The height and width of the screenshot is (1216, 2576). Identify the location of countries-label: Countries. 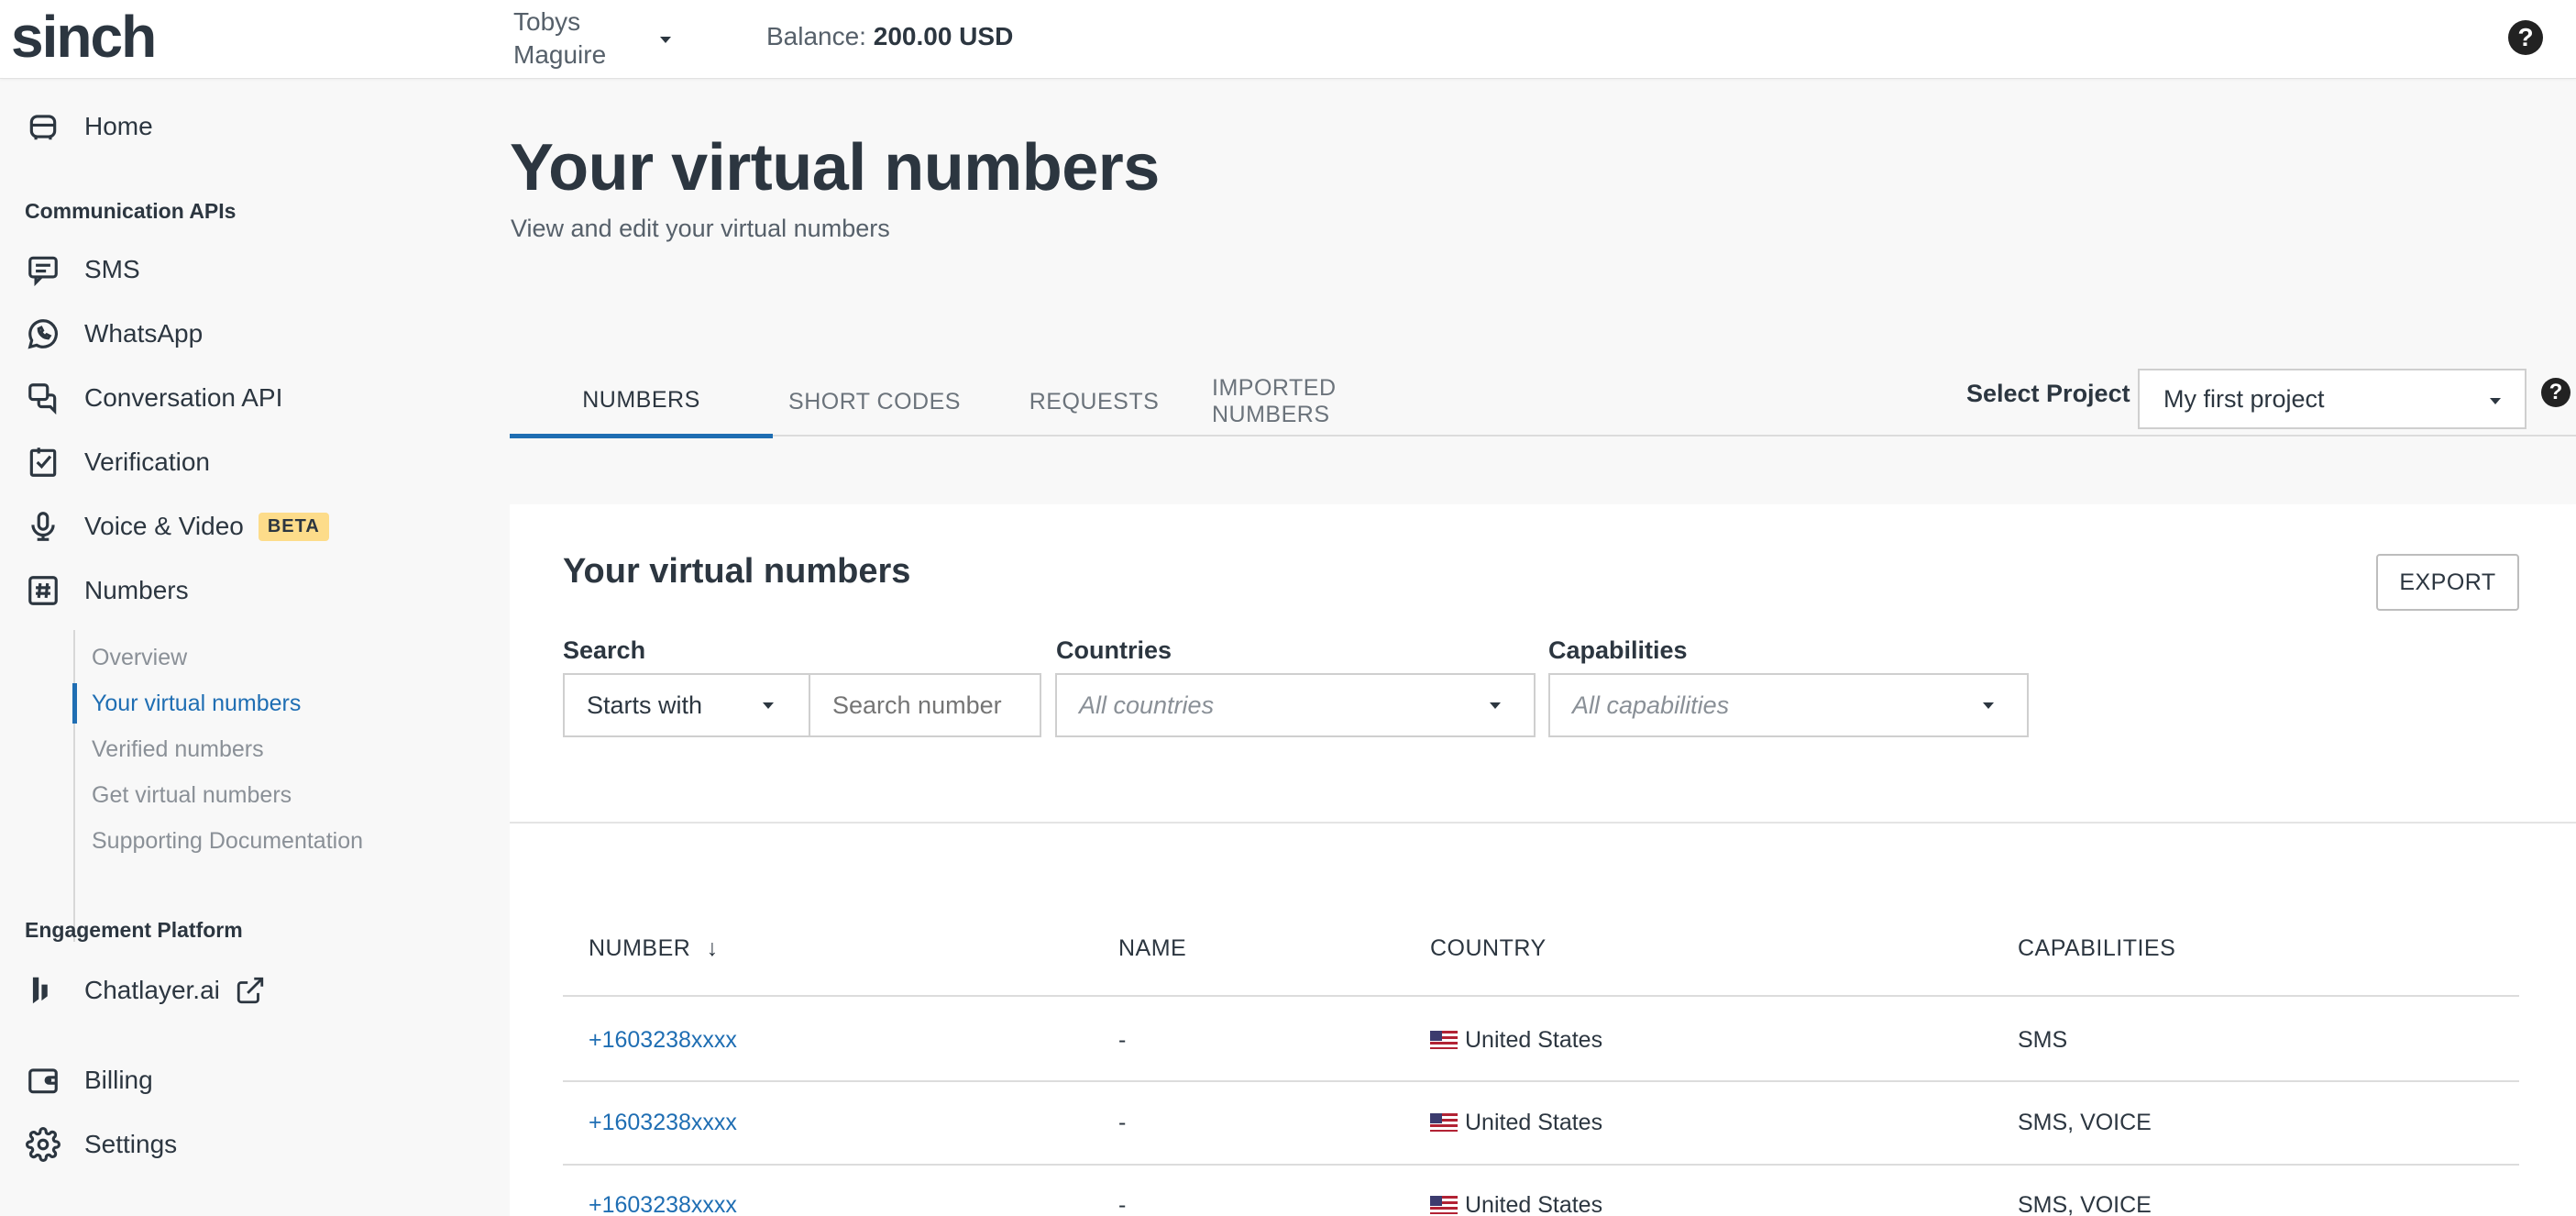
(1114, 650).